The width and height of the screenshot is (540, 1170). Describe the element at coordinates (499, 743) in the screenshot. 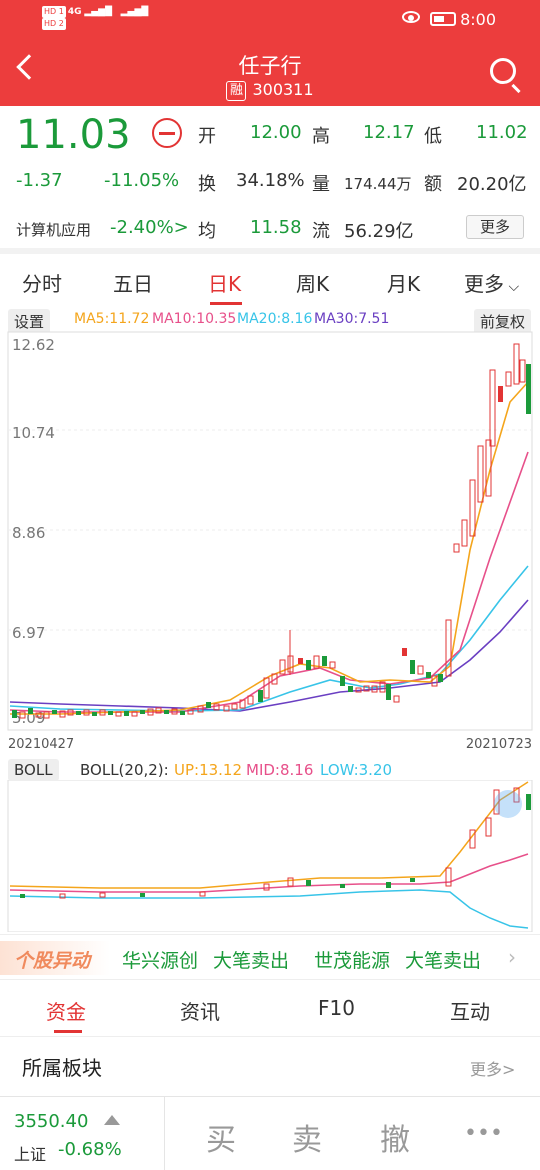

I see `date-end: 20210723` at that location.